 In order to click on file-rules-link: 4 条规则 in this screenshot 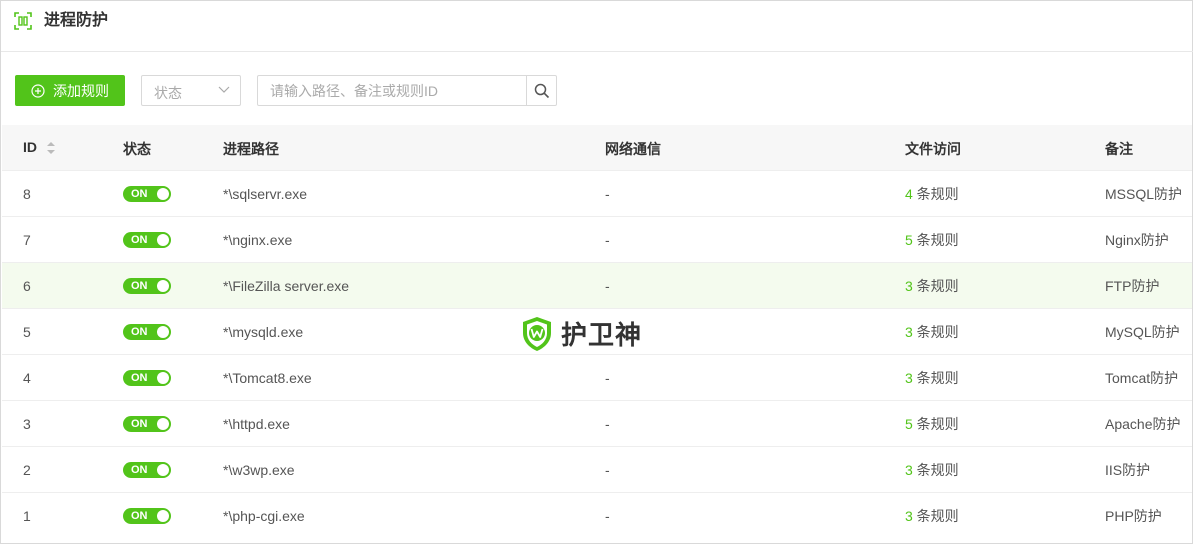, I will do `click(932, 194)`.